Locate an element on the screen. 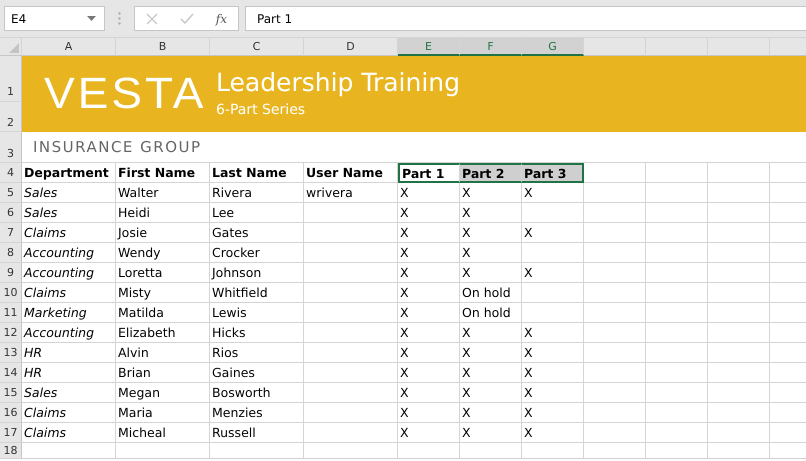 Image resolution: width=806 pixels, height=461 pixels. row-header: 12 is located at coordinates (11, 333).